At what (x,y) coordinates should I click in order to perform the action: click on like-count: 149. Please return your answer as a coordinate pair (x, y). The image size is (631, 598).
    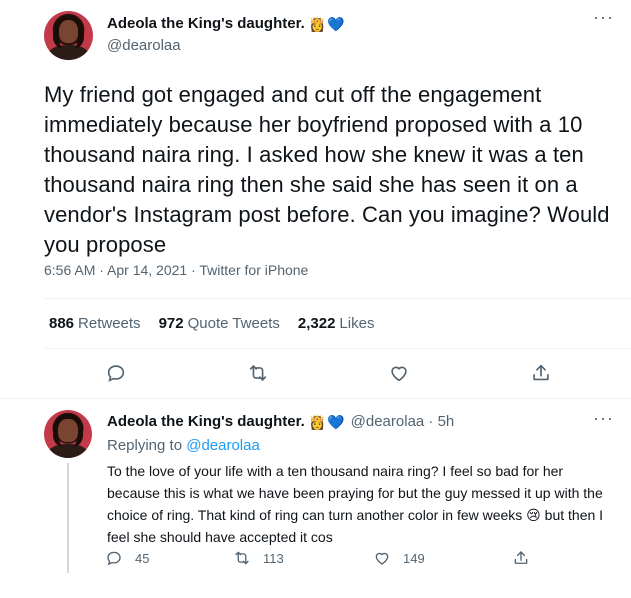
    Looking at the image, I should click on (414, 558).